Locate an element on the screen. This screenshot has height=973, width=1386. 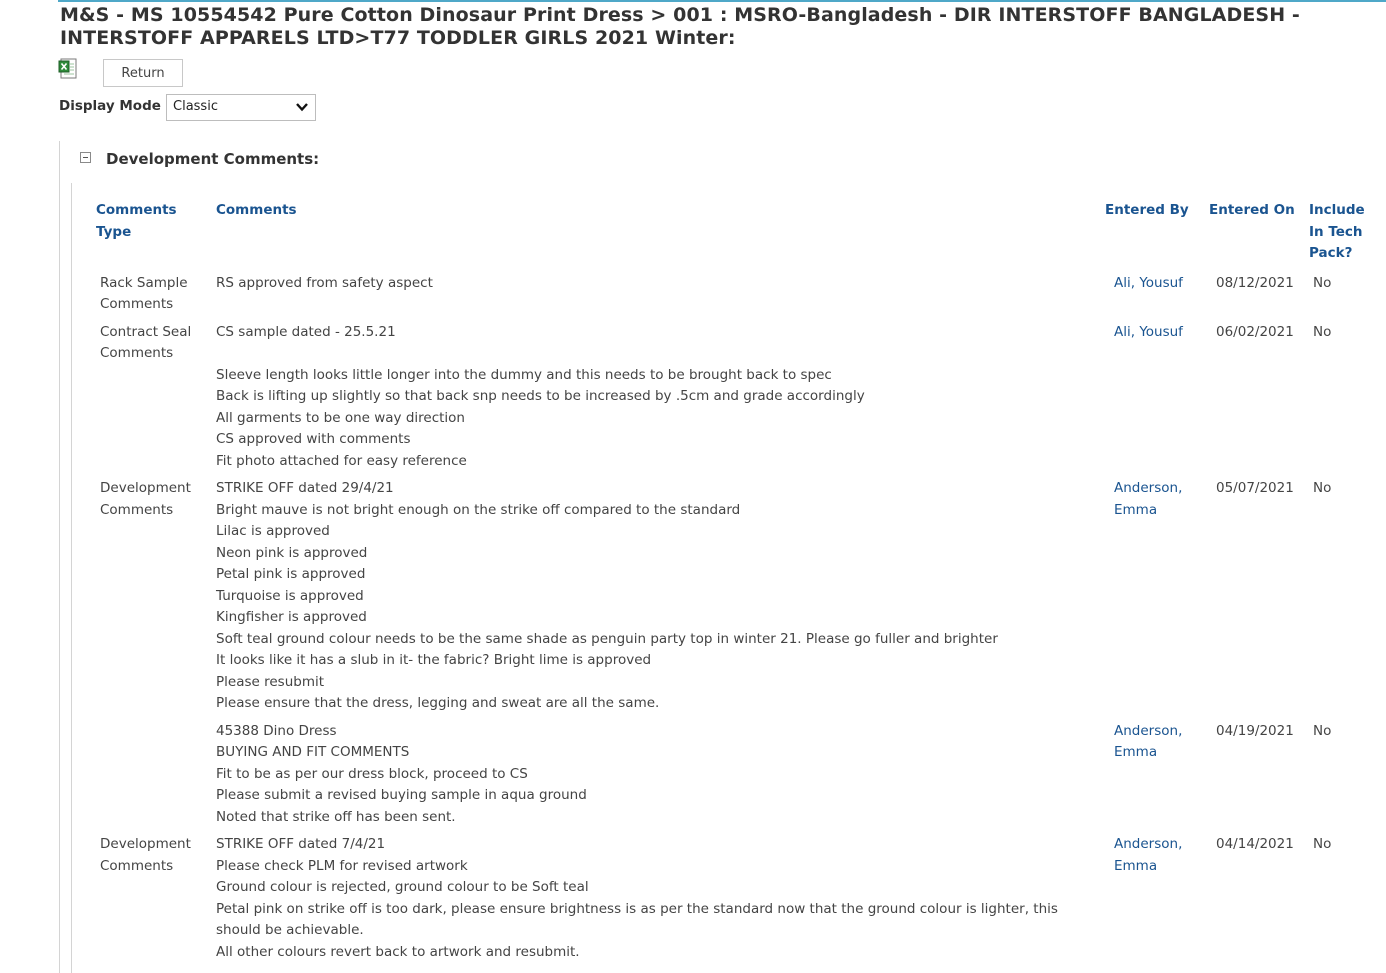
display-mode-label: Display Mode is located at coordinates (110, 106).